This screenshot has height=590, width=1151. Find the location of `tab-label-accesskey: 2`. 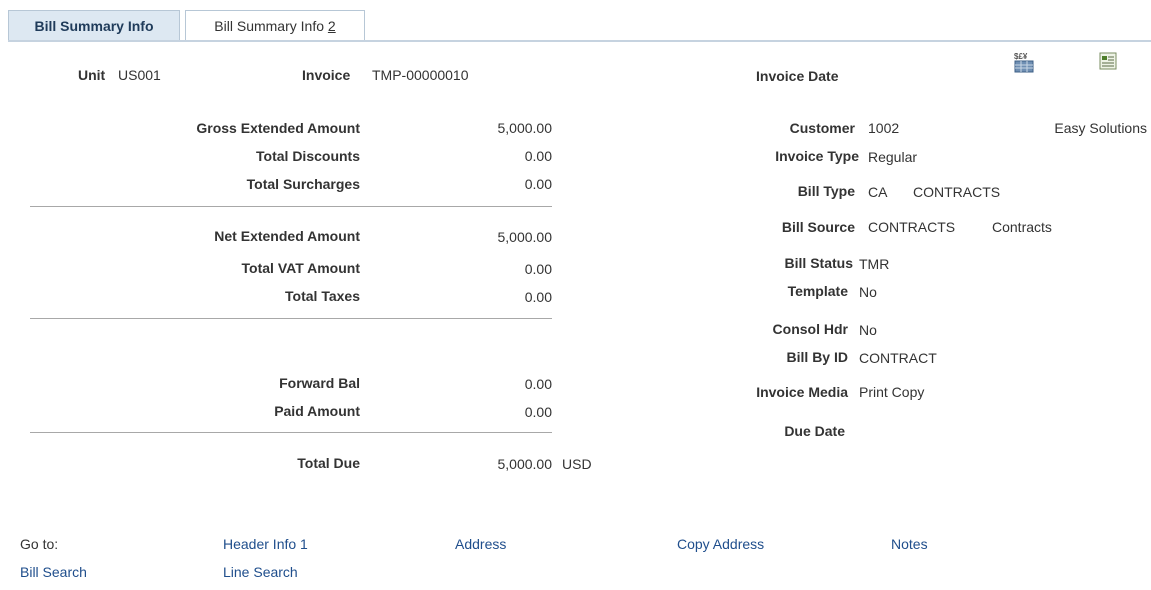

tab-label-accesskey: 2 is located at coordinates (331, 26).